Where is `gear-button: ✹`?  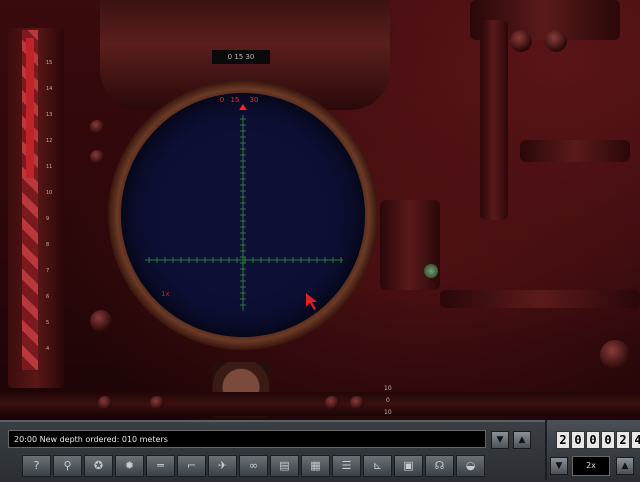
gear-button: ✹ is located at coordinates (129, 466).